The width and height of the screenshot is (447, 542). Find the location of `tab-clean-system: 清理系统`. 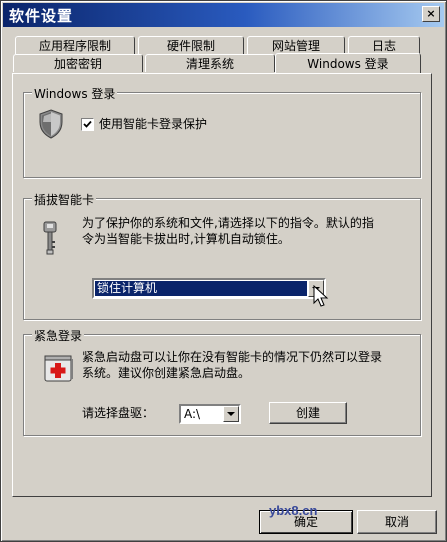

tab-clean-system: 清理系统 is located at coordinates (210, 63).